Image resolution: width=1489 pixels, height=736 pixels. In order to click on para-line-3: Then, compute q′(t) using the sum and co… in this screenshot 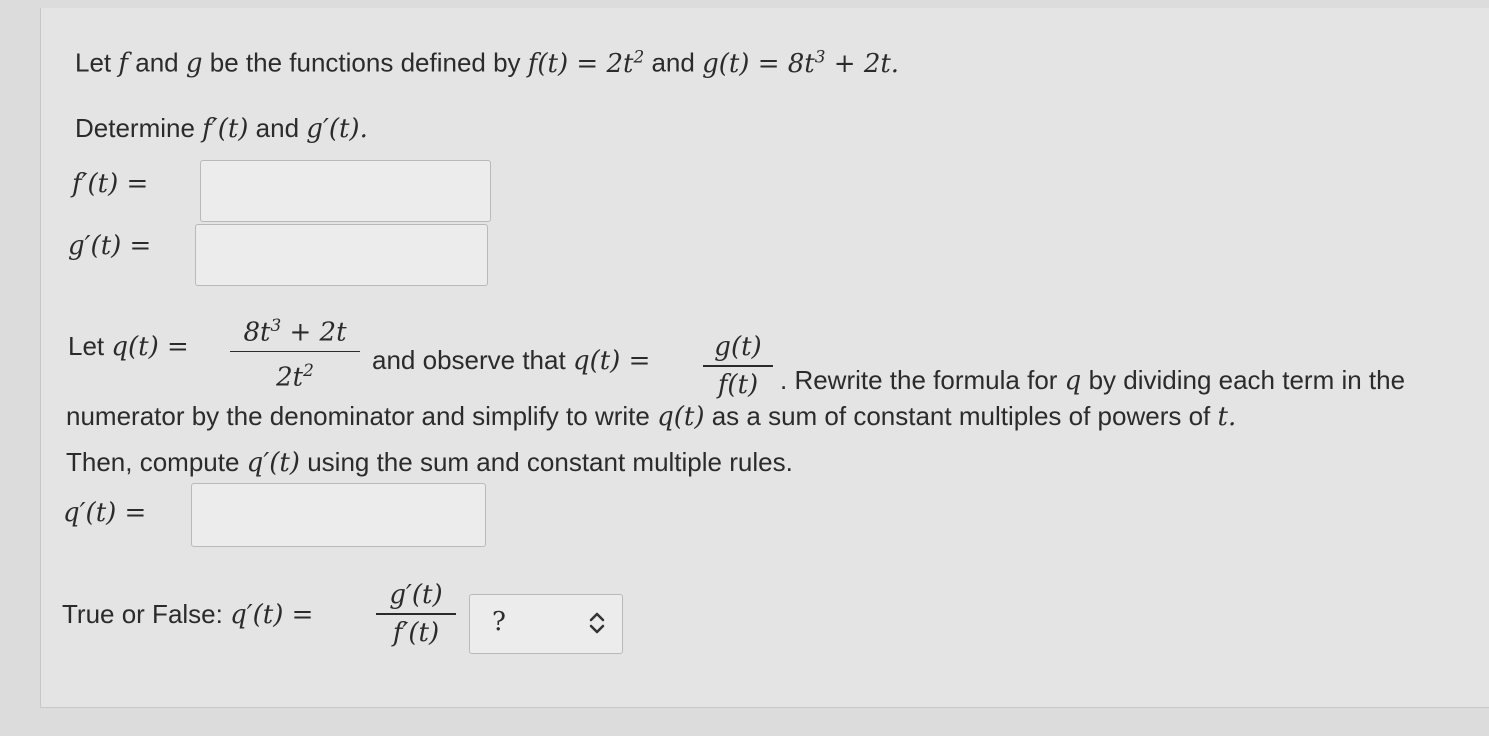, I will do `click(429, 462)`.